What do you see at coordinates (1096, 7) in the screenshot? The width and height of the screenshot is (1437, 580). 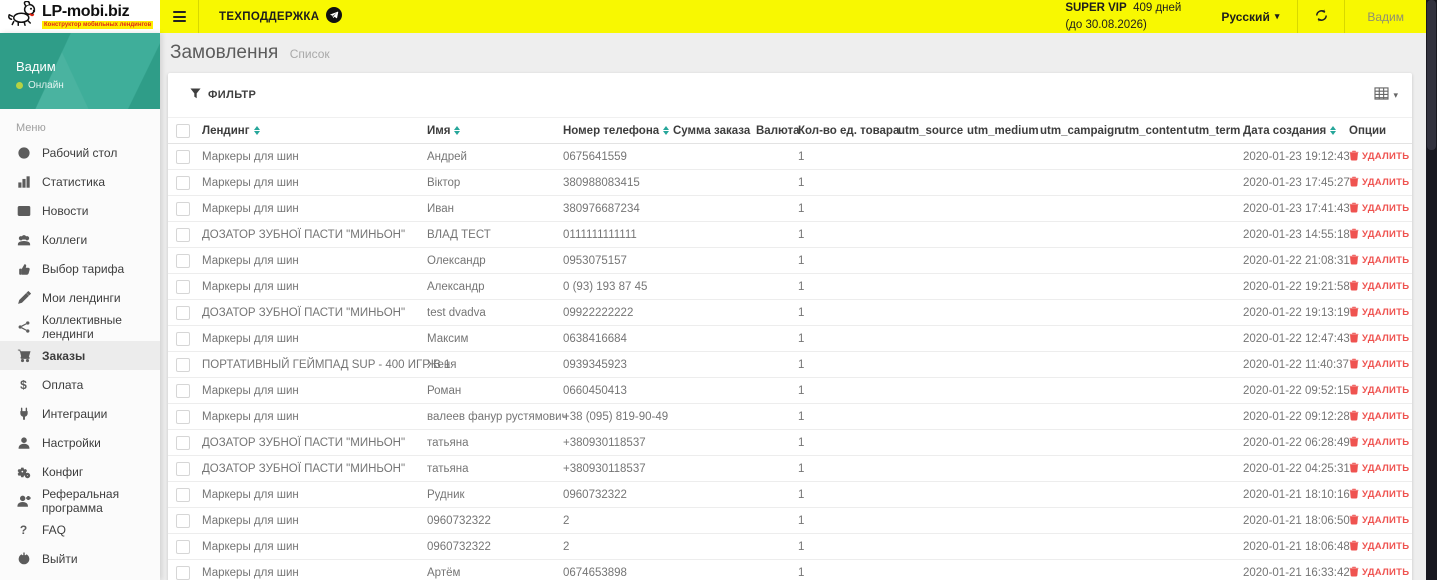 I see `plan-name: SUPER VIP` at bounding box center [1096, 7].